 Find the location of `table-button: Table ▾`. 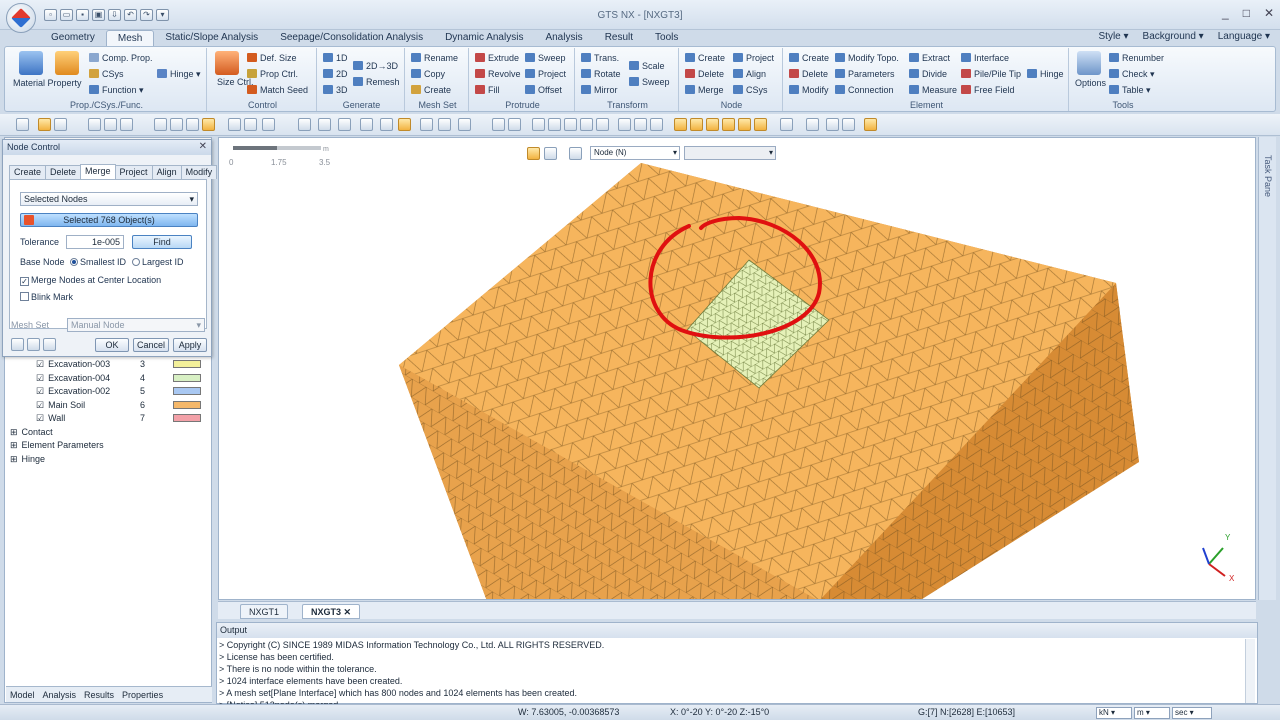

table-button: Table ▾ is located at coordinates (1130, 90).